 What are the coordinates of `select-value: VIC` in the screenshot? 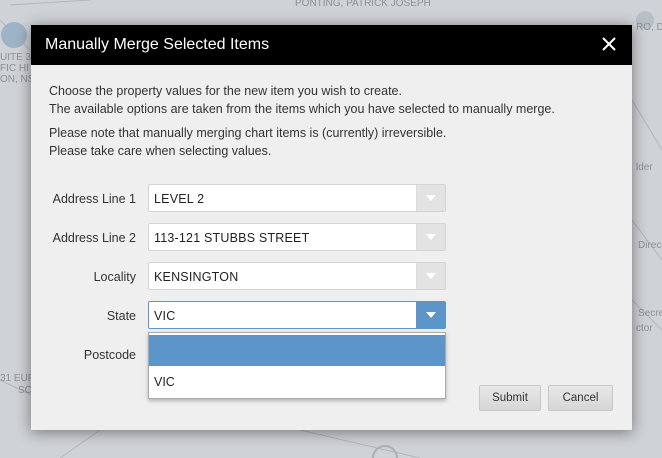 It's located at (165, 316).